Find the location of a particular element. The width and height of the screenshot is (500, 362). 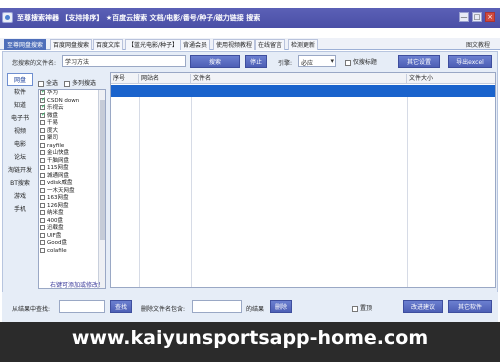

site-list-item: colafile is located at coordinates (72, 251).